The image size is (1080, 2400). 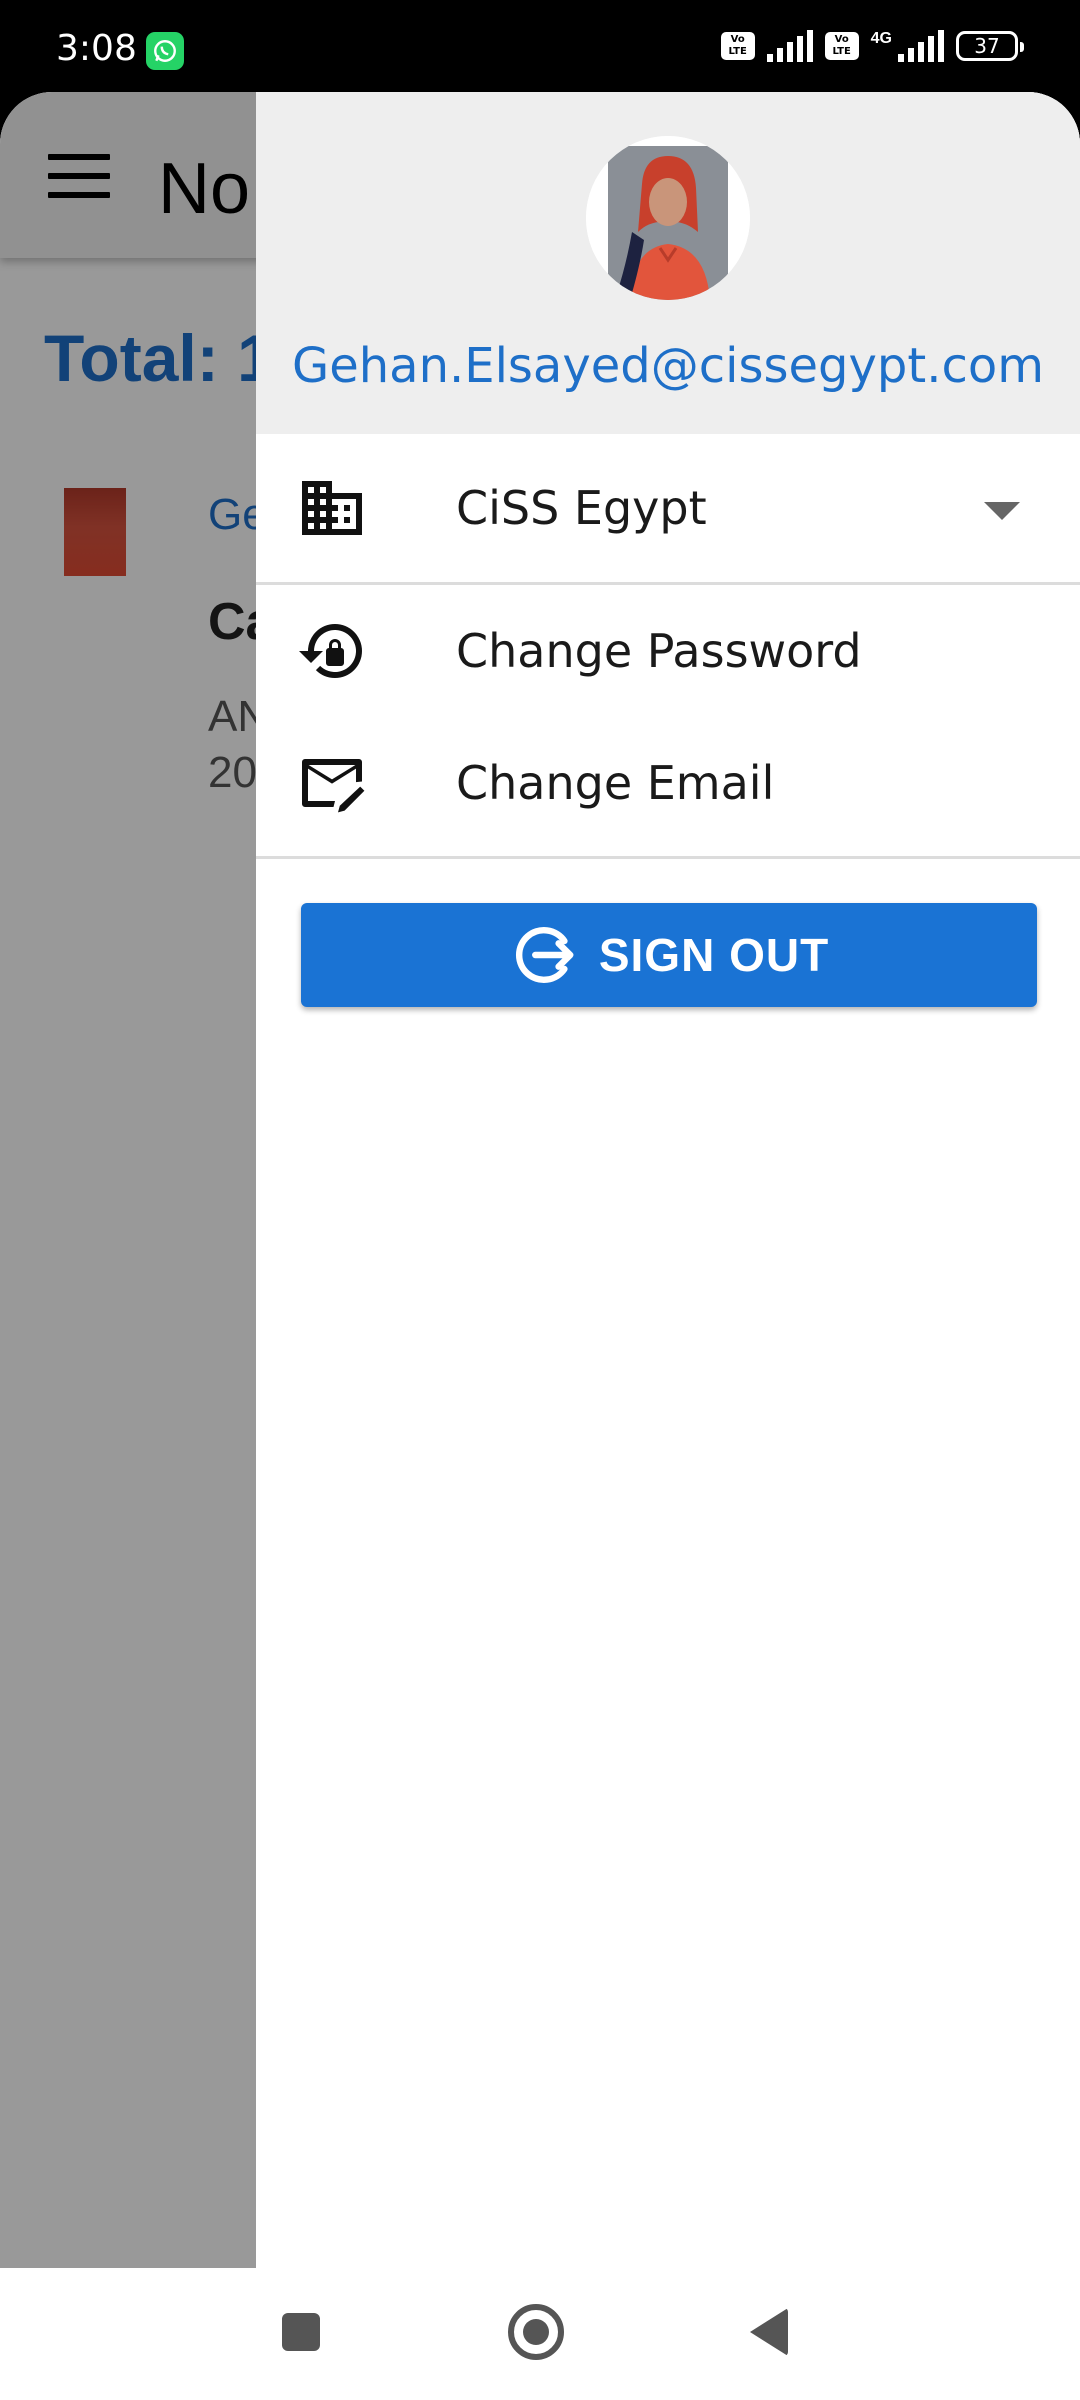 What do you see at coordinates (581, 508) in the screenshot?
I see `organization-label: CiSS Egypt` at bounding box center [581, 508].